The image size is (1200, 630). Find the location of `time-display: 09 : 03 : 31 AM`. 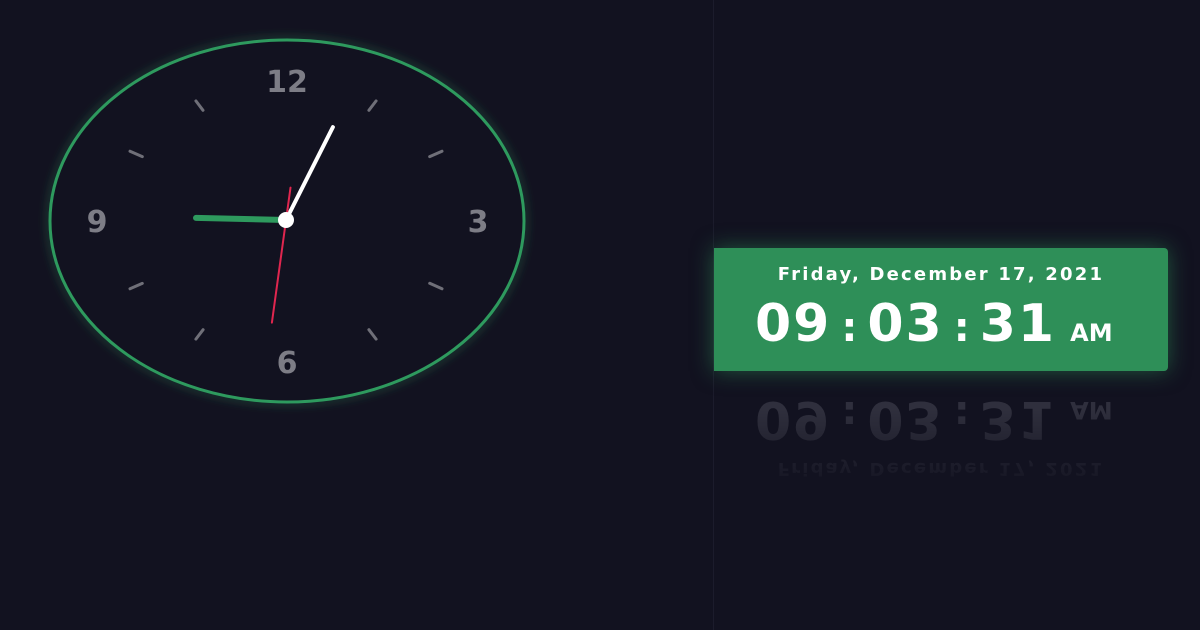

time-display: 09 : 03 : 31 AM is located at coordinates (934, 324).